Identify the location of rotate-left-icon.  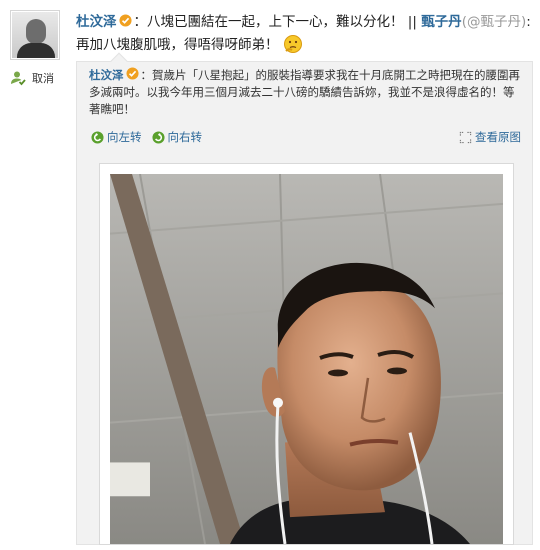
(97, 137).